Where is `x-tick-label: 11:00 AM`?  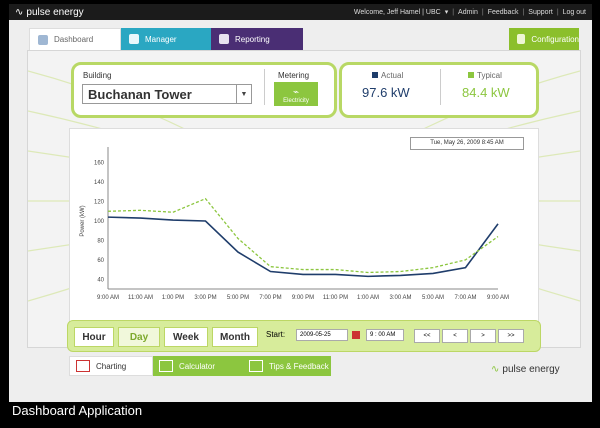 x-tick-label: 11:00 AM is located at coordinates (140, 298).